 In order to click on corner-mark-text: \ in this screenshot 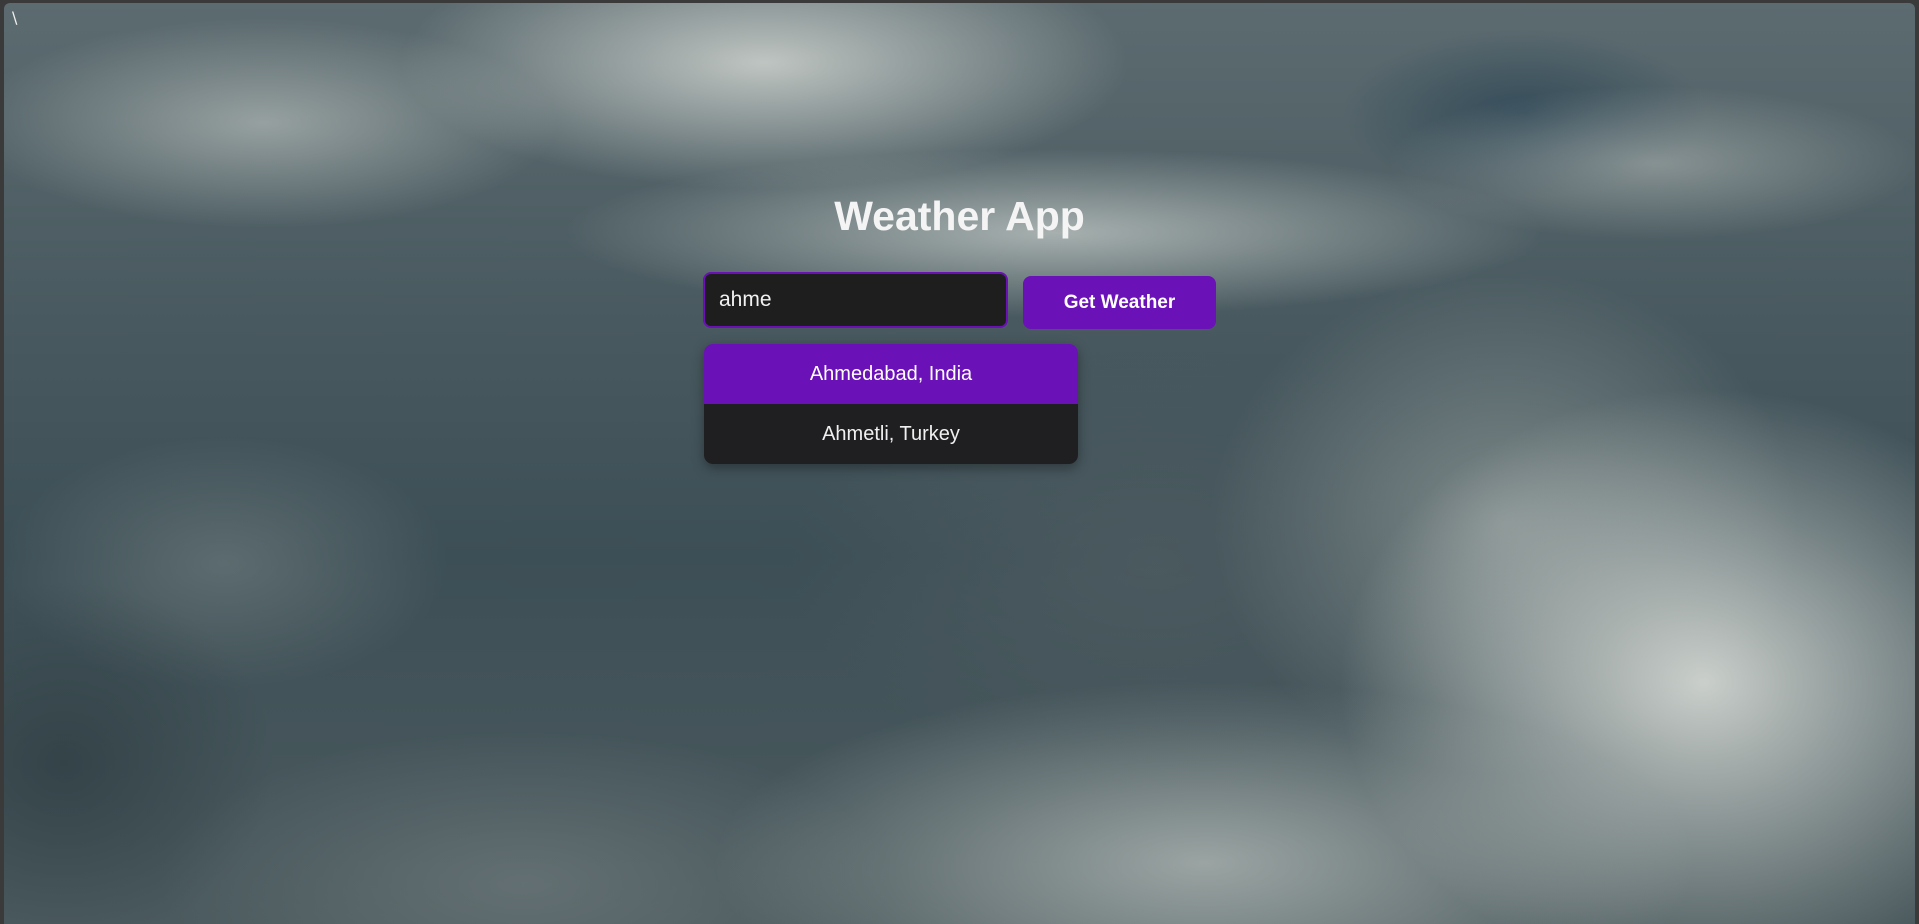, I will do `click(15, 17)`.